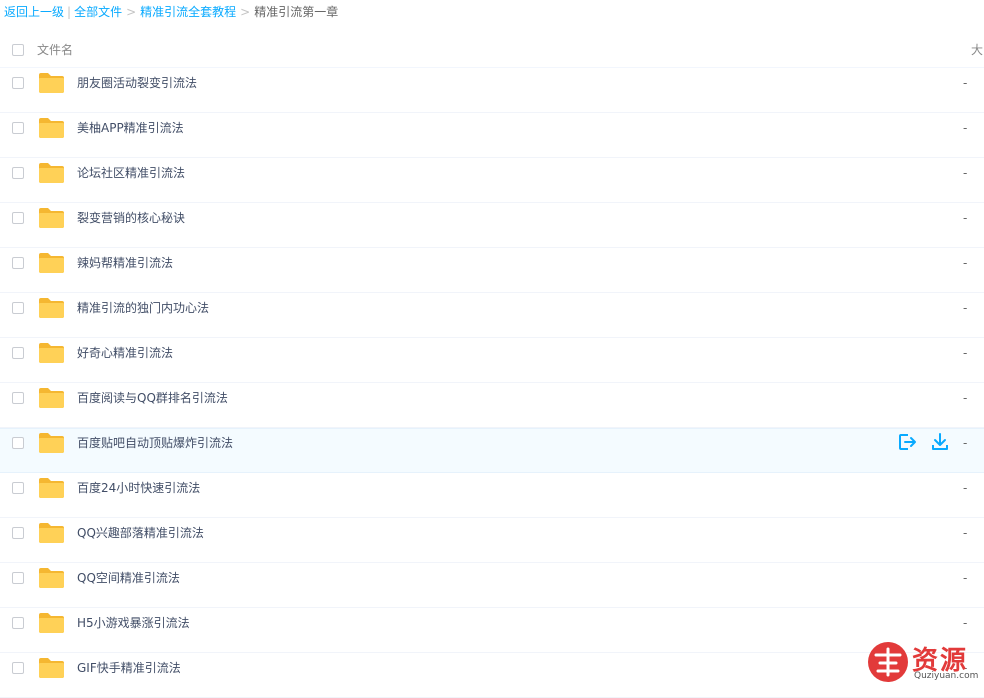 The height and width of the screenshot is (698, 984). I want to click on file-name: 精准引流的独门内功心法, so click(143, 308).